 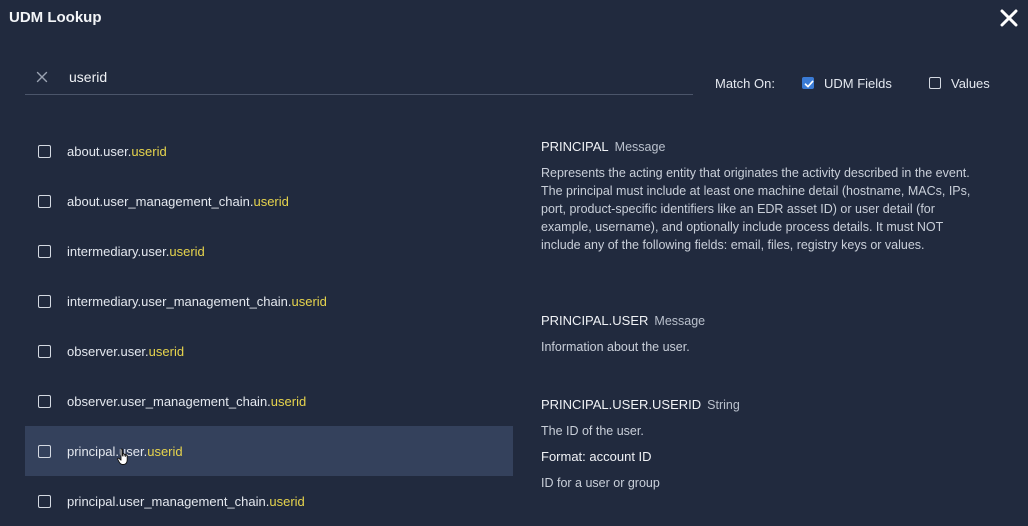 I want to click on field-path: about.user.userid, so click(x=117, y=151).